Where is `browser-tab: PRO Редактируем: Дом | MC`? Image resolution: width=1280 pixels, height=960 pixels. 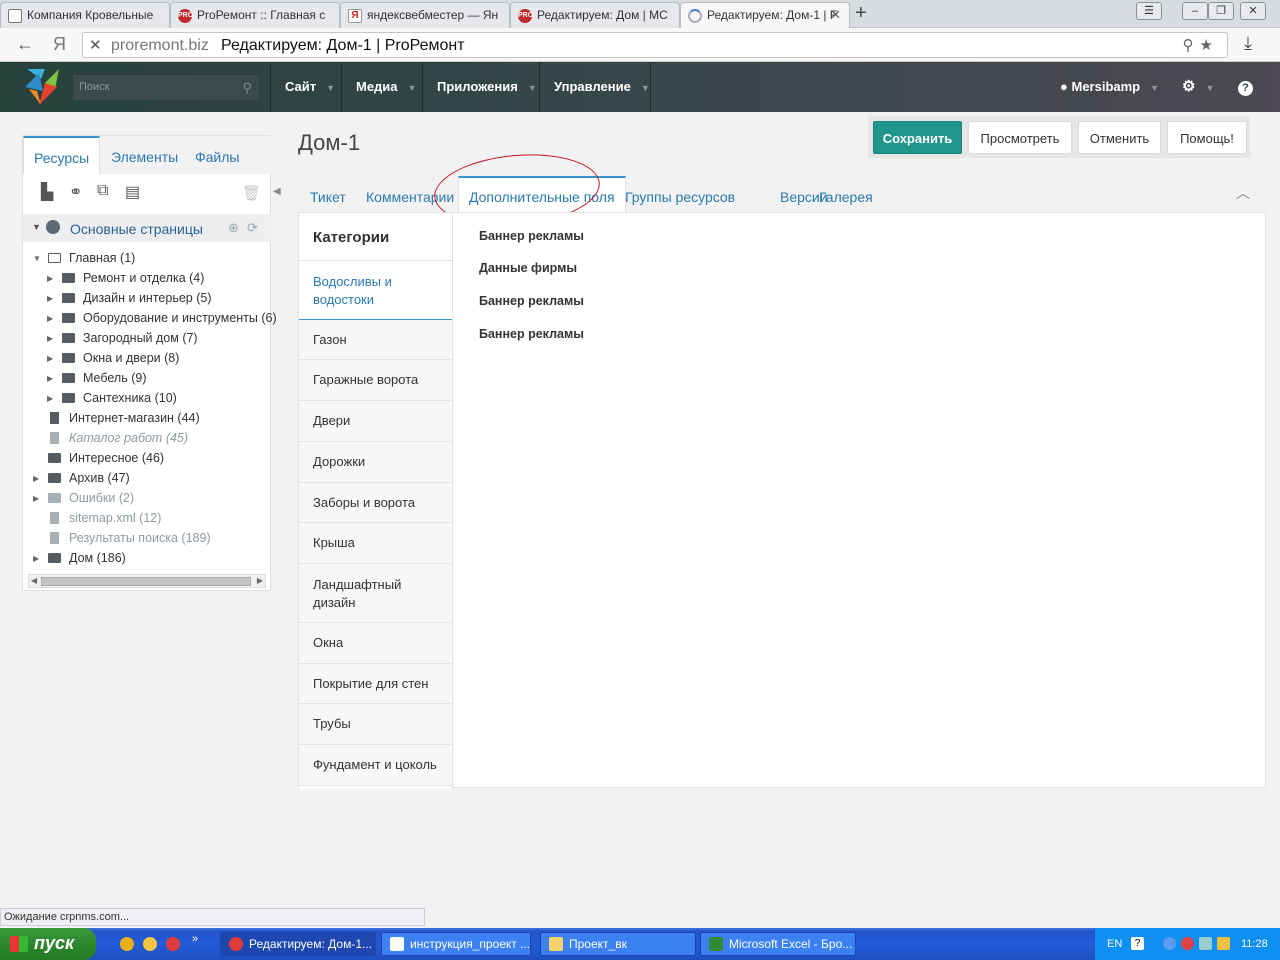
browser-tab: PRO Редактируем: Дом | MC is located at coordinates (595, 15).